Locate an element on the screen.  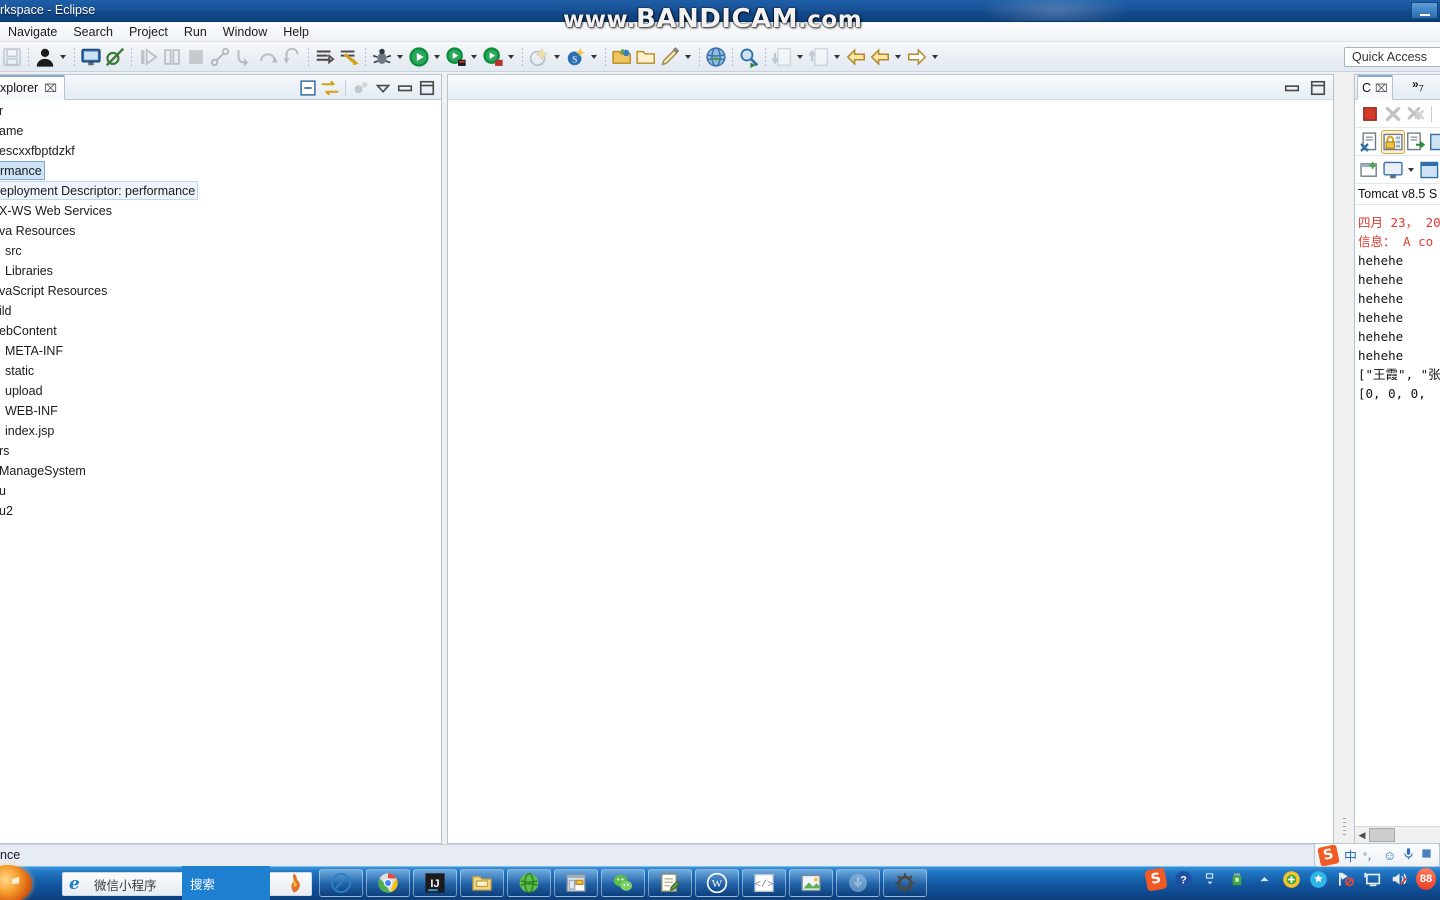
start-button is located at coordinates (16, 882).